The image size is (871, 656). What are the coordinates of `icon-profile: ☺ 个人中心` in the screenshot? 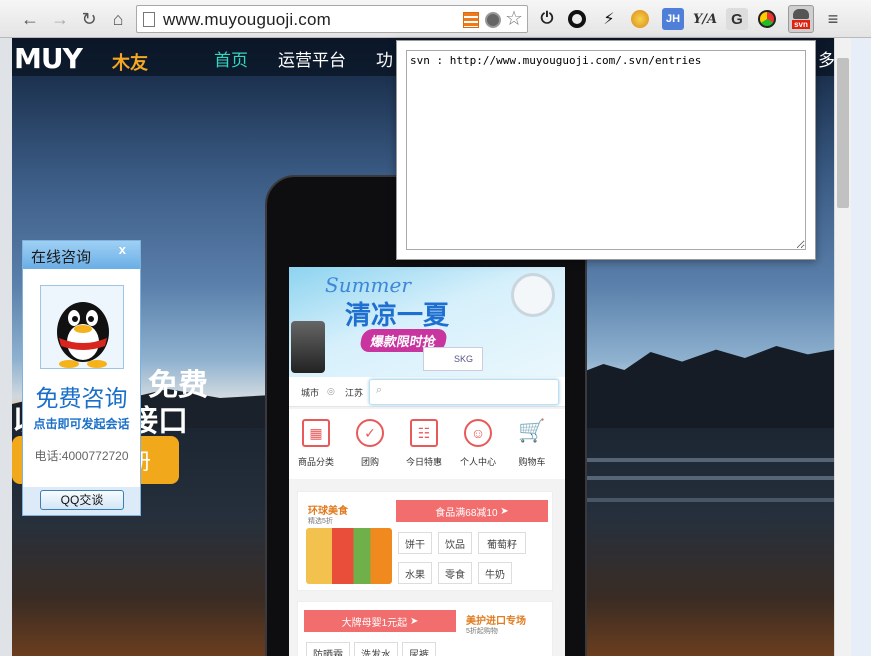 It's located at (478, 443).